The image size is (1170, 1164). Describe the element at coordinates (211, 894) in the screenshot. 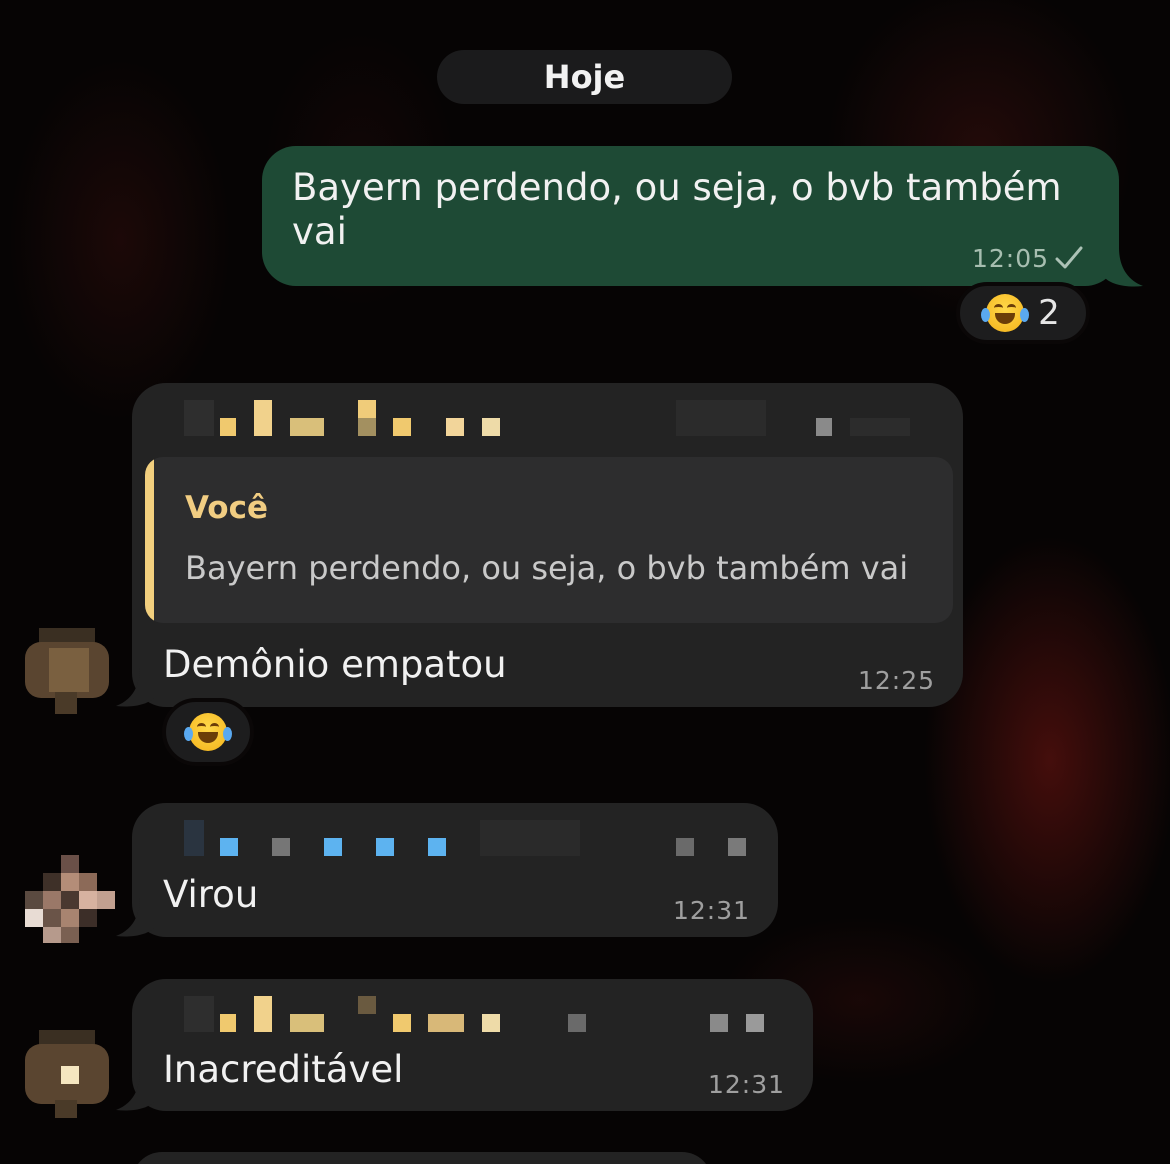

I see `message-text: Virou` at that location.